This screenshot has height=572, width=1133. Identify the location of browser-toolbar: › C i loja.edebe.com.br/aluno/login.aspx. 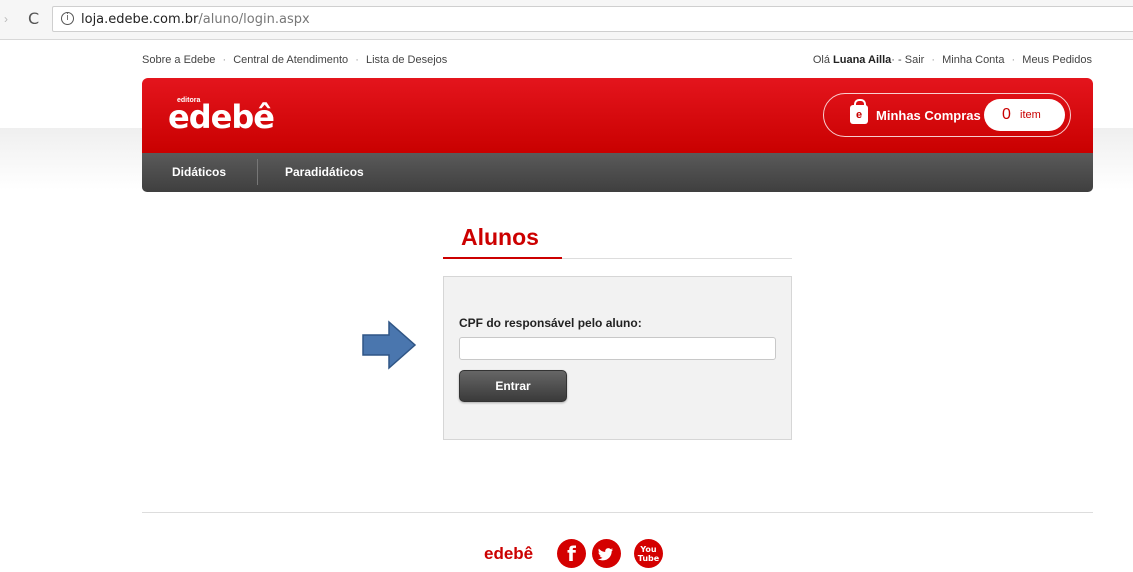
(566, 20).